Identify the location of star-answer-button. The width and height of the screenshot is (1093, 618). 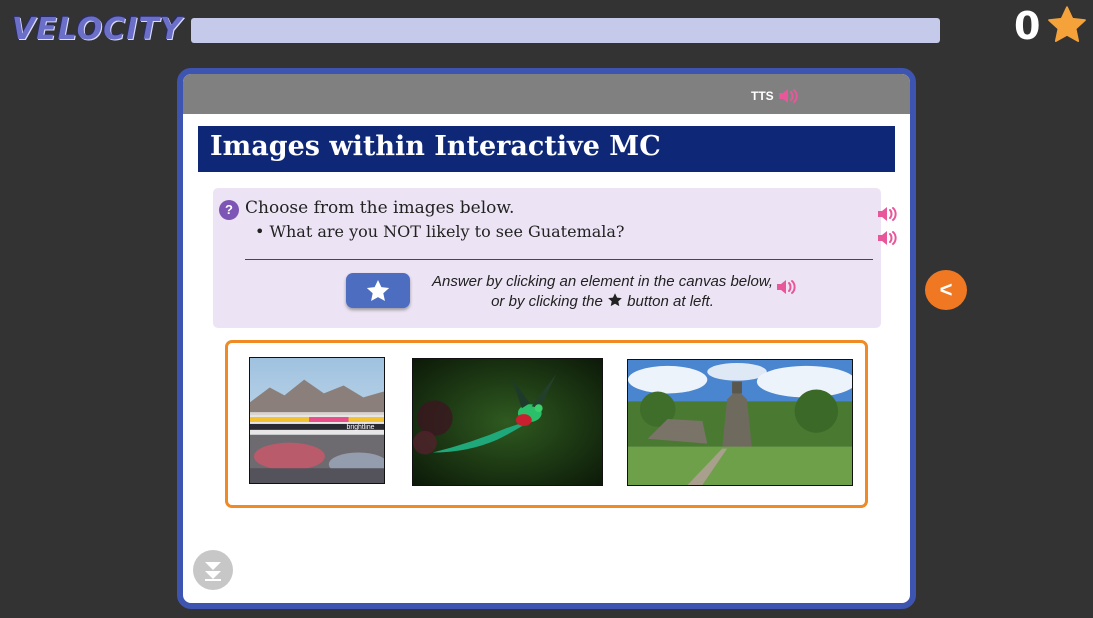
(378, 290).